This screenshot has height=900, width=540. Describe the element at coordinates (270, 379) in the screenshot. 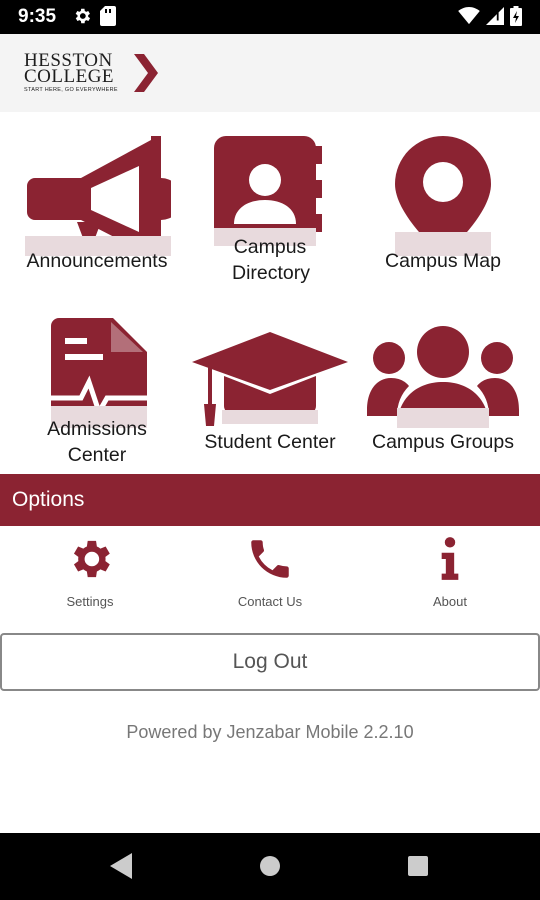

I see `graduation-cap-icon` at that location.